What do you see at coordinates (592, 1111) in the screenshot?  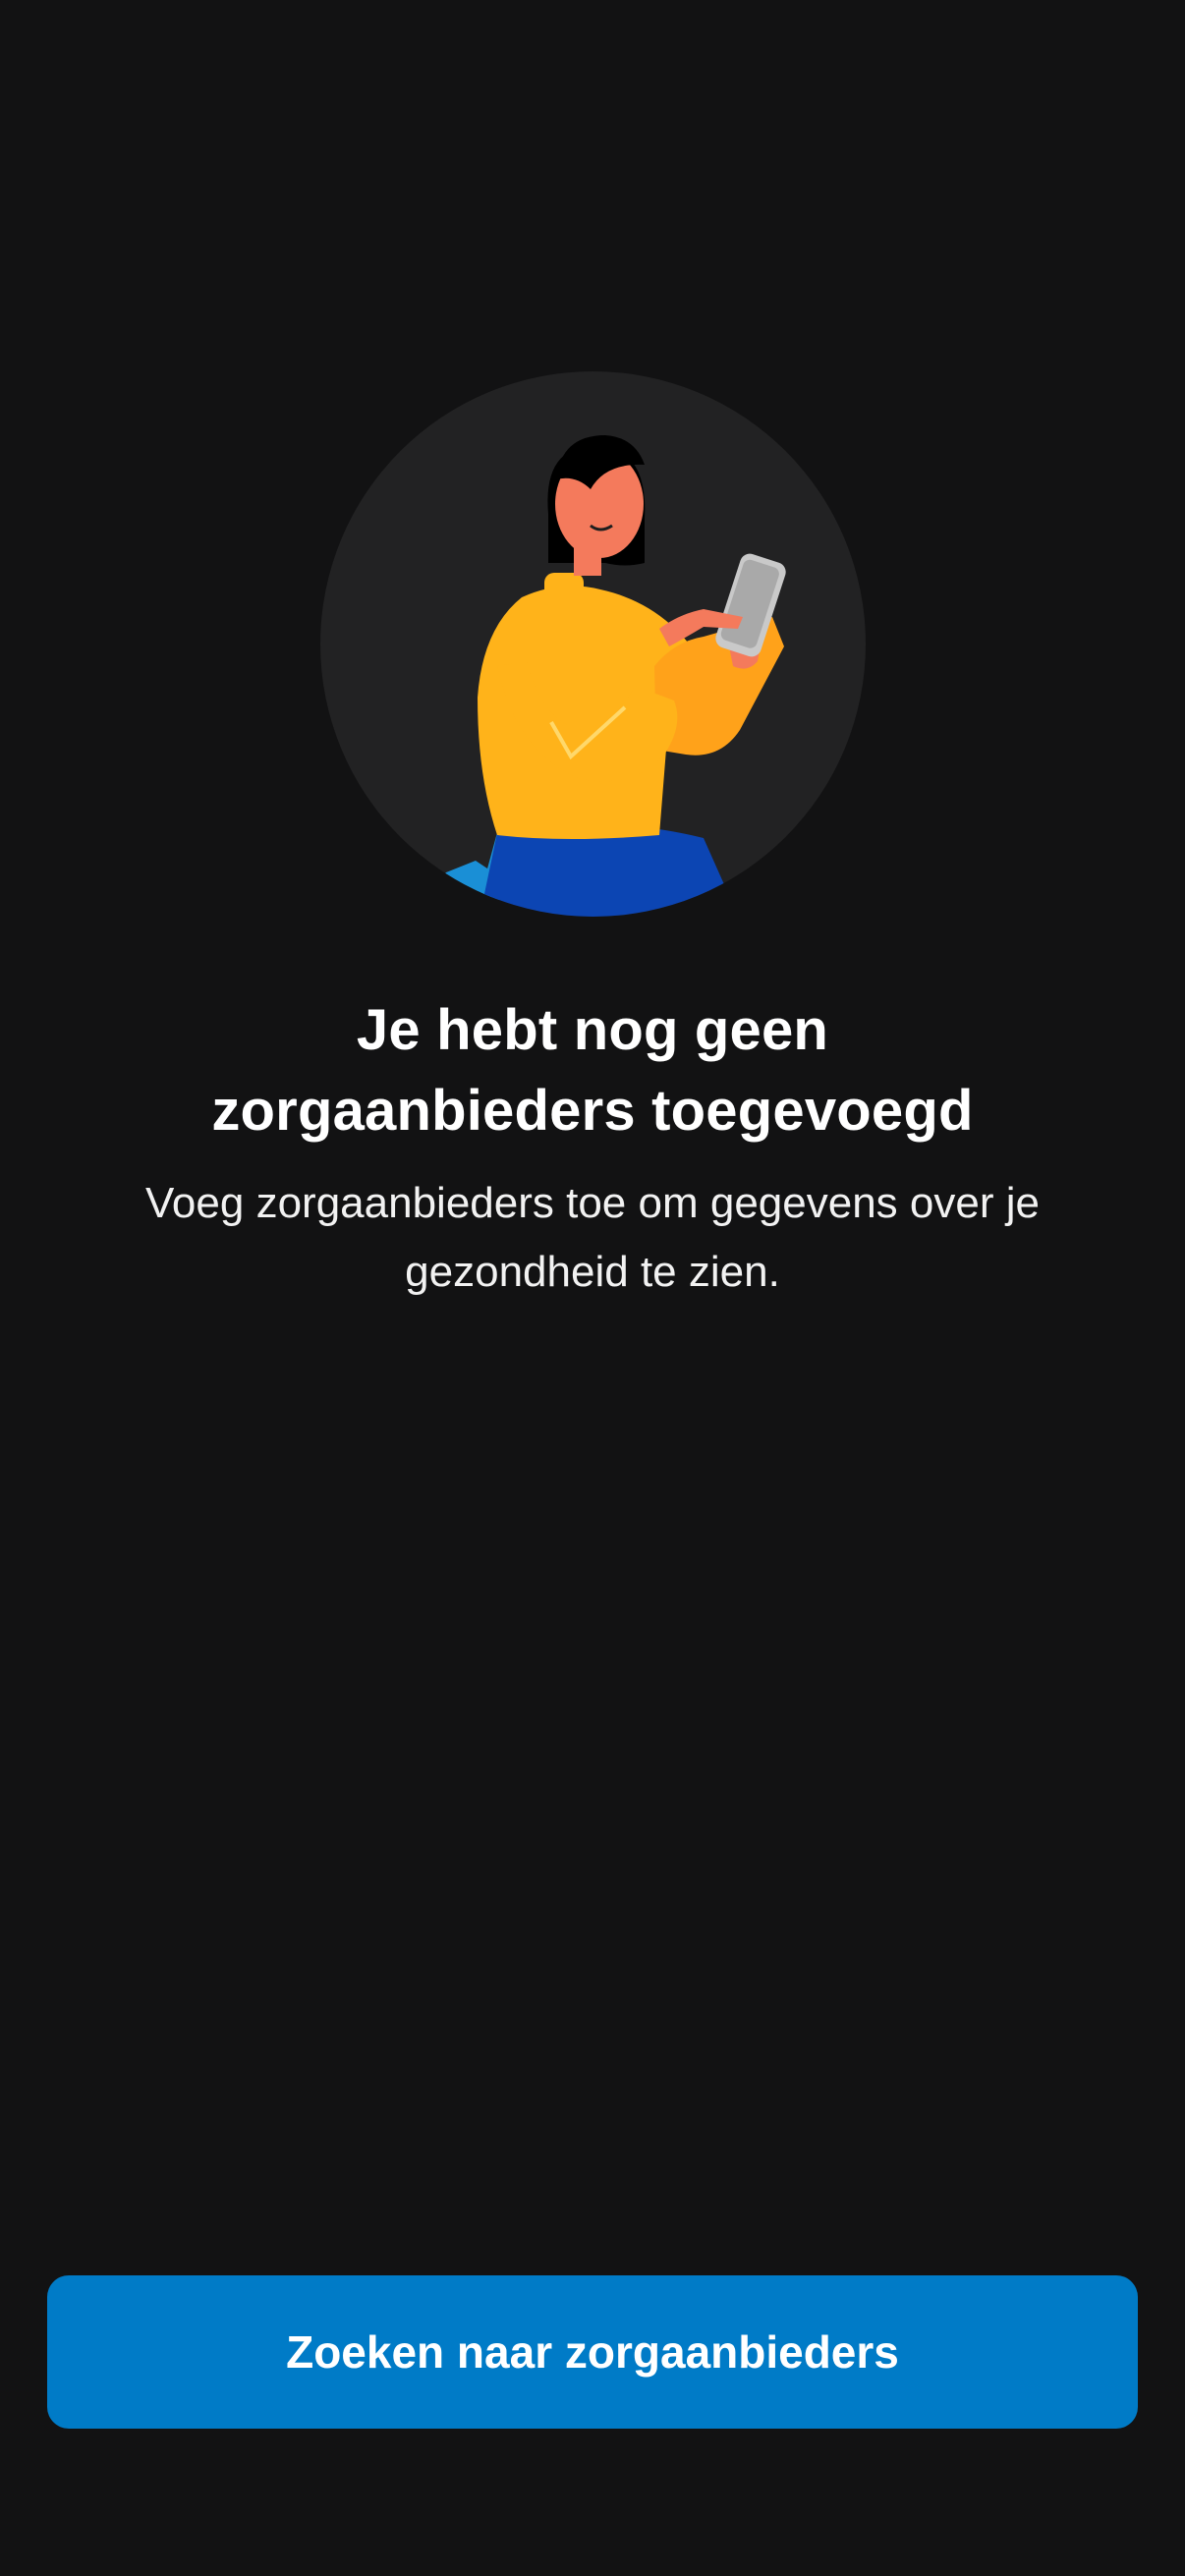 I see `empty-state-title-line-2: zorgaanbieders toegevoegd` at bounding box center [592, 1111].